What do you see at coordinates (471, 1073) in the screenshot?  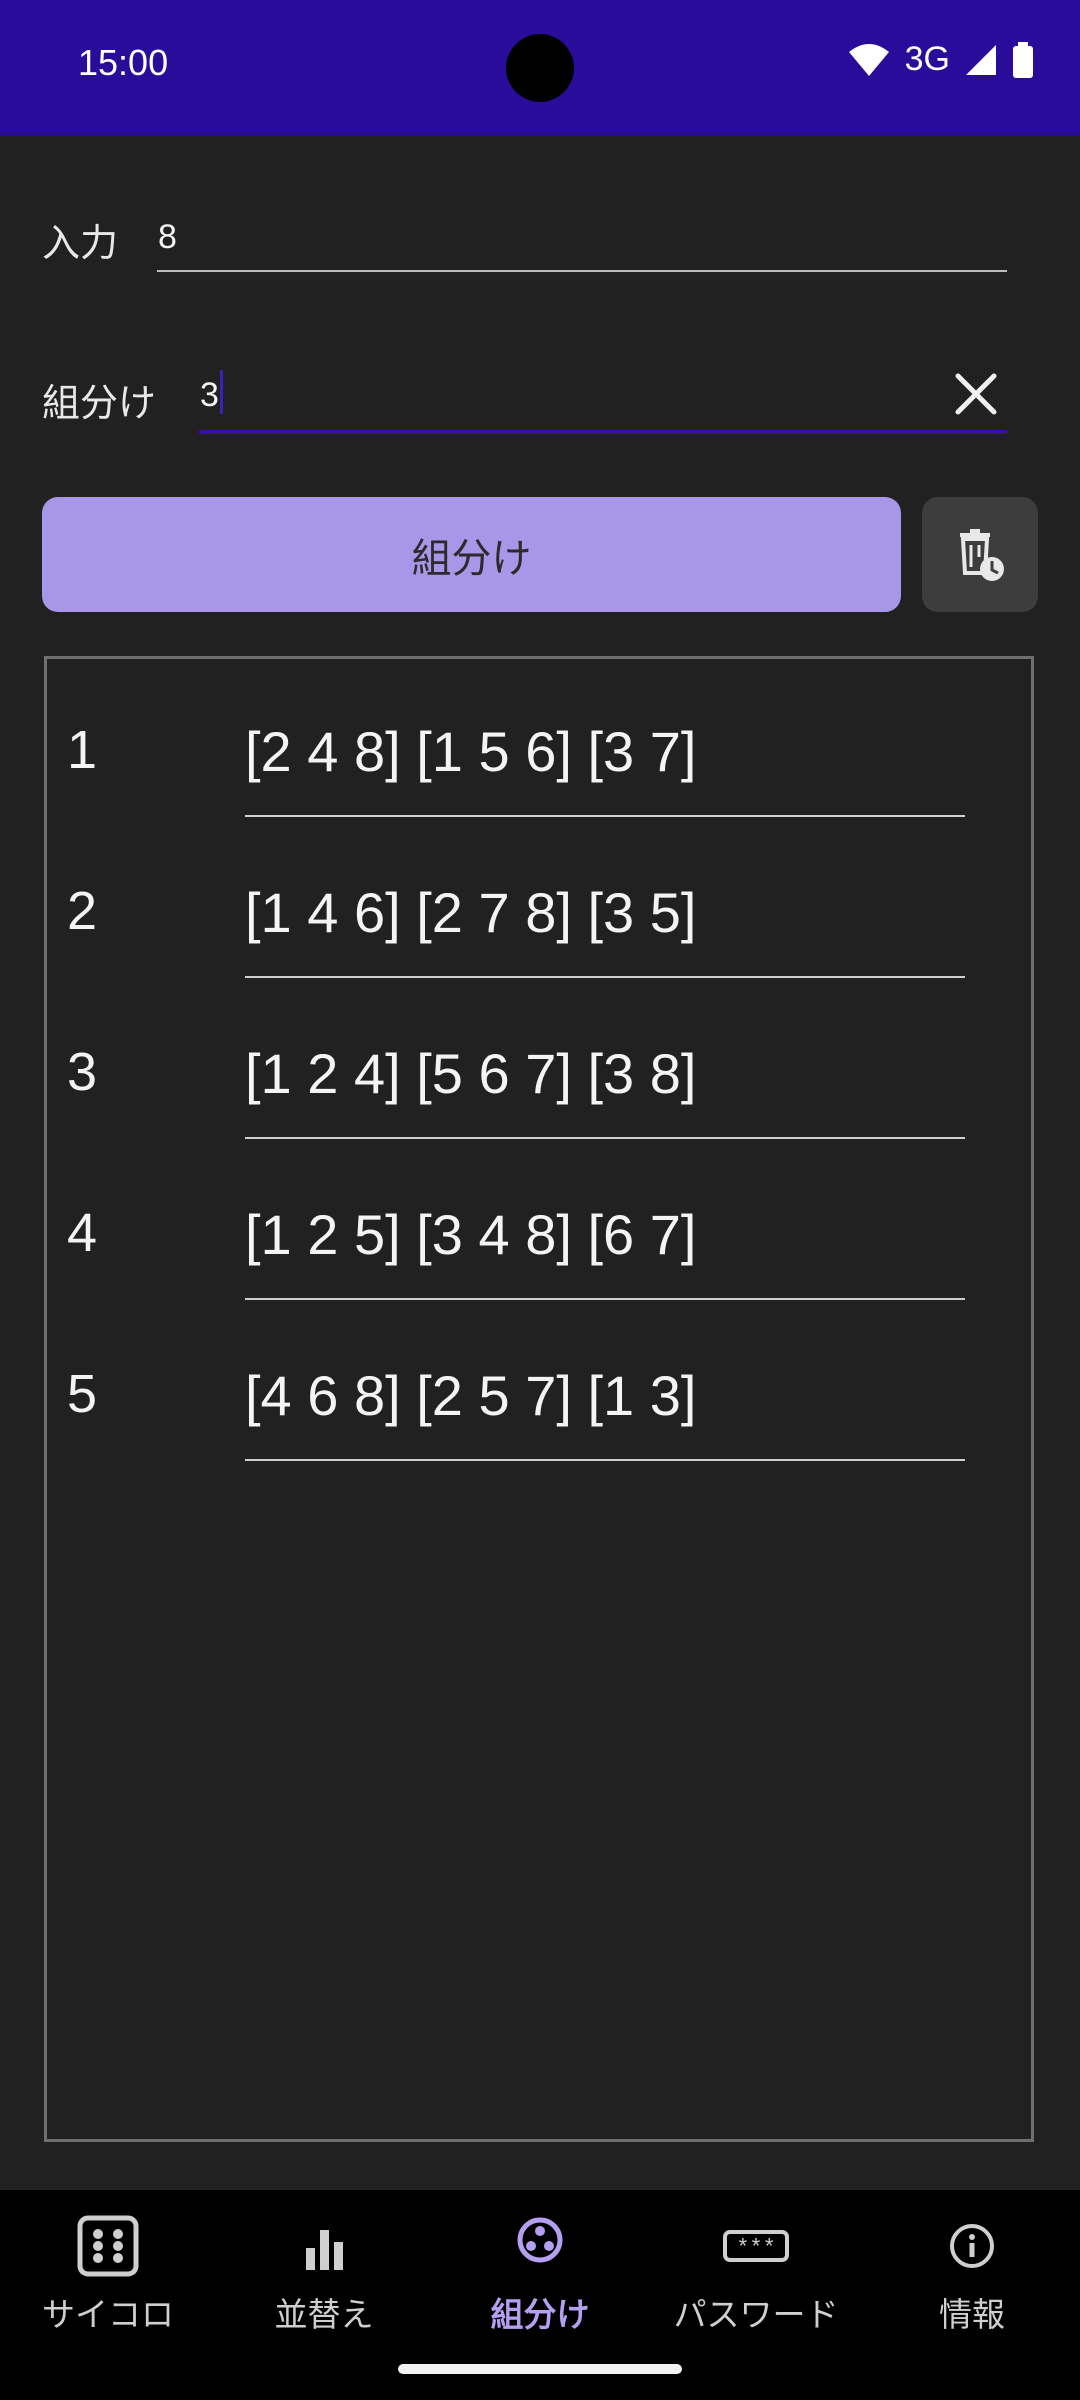 I see `result-groups: [1 2 4] [5 6 7] [3 8]` at bounding box center [471, 1073].